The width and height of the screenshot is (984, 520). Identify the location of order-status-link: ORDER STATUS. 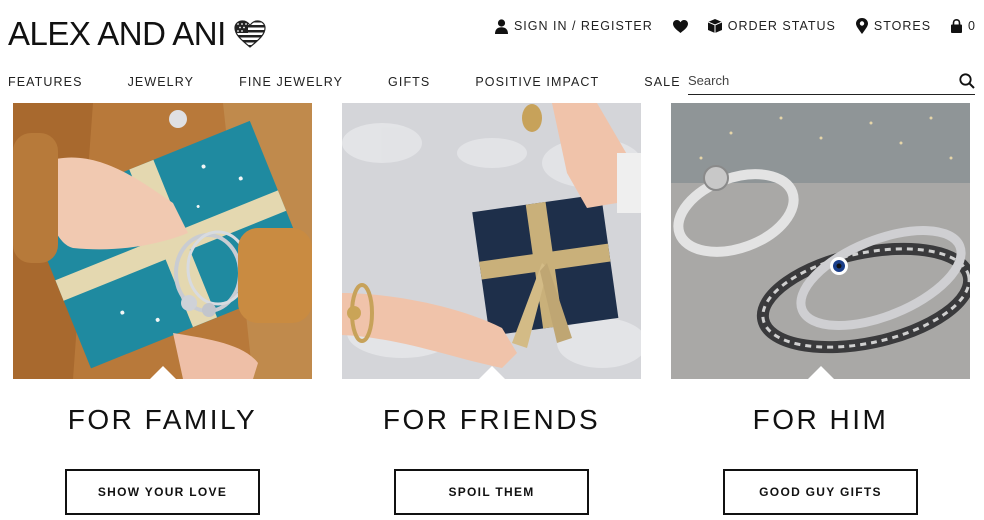
(771, 26).